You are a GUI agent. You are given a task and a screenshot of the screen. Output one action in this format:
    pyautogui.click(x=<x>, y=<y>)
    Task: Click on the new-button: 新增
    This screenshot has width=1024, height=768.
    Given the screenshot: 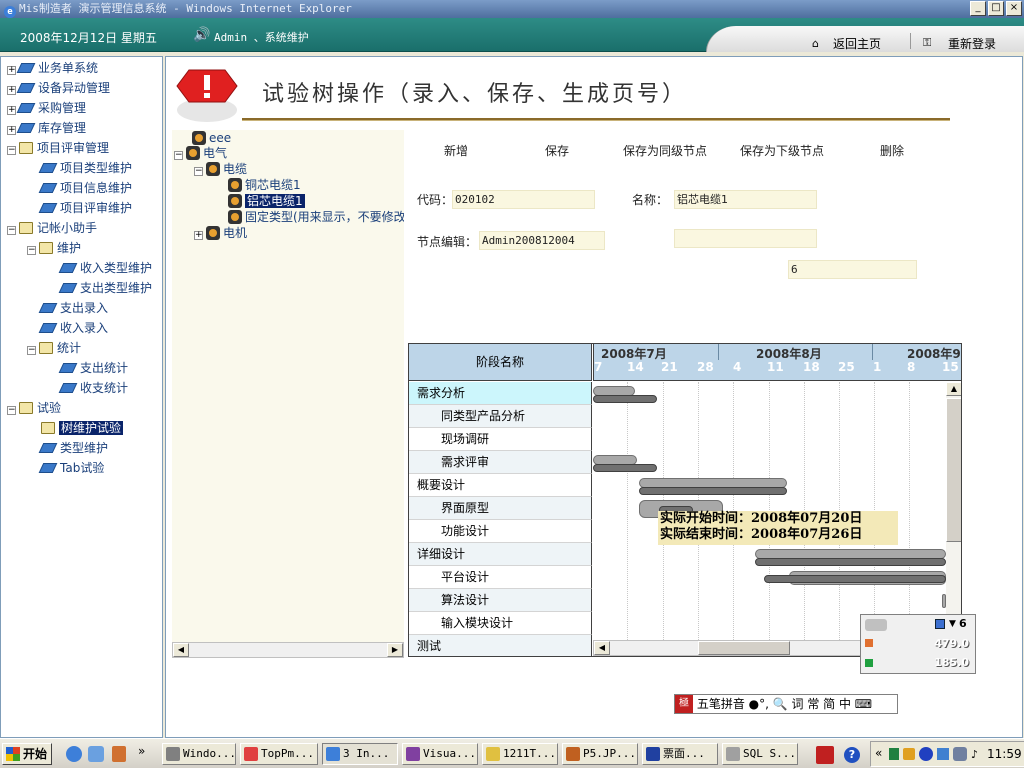 What is the action you would take?
    pyautogui.click(x=456, y=150)
    